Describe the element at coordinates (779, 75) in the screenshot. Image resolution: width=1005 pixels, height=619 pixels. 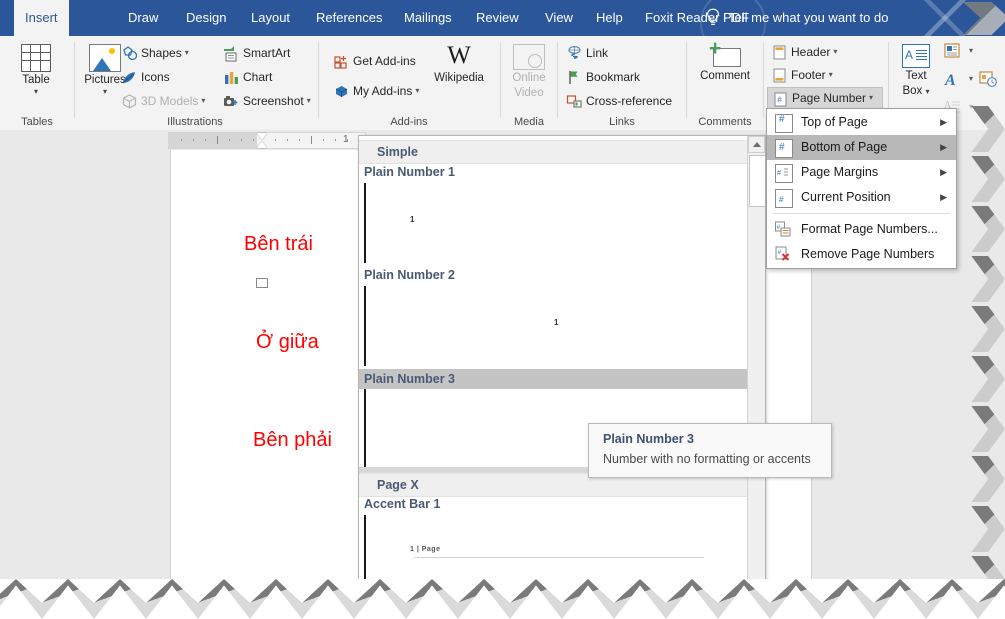
I see `footer-icon` at that location.